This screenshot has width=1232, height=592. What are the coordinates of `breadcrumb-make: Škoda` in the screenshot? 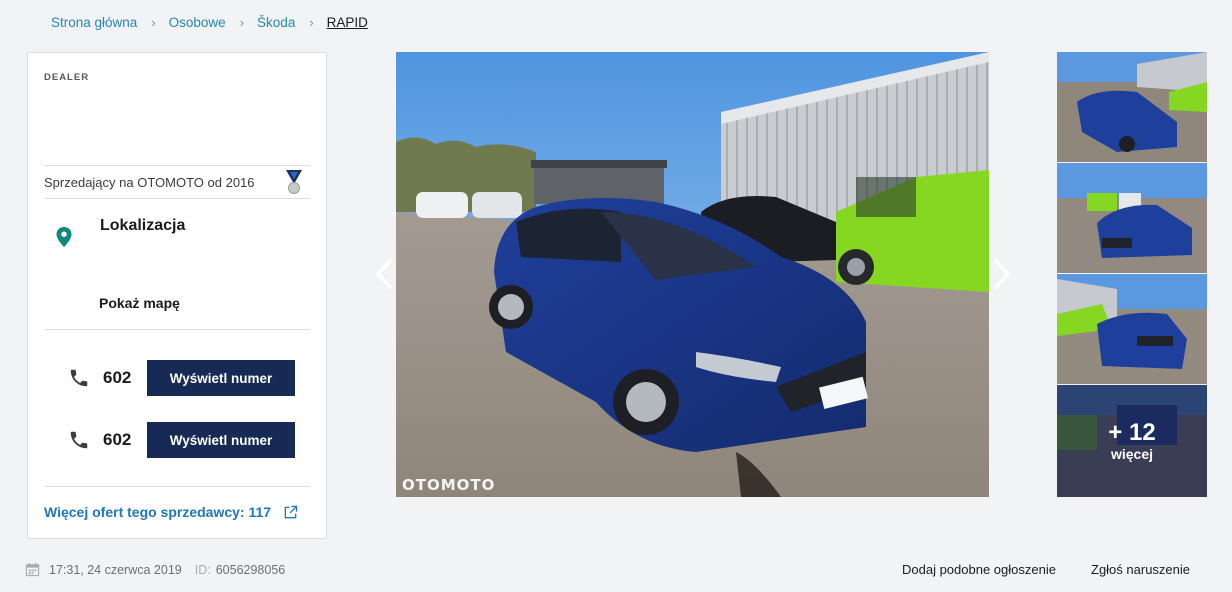 It's located at (276, 22).